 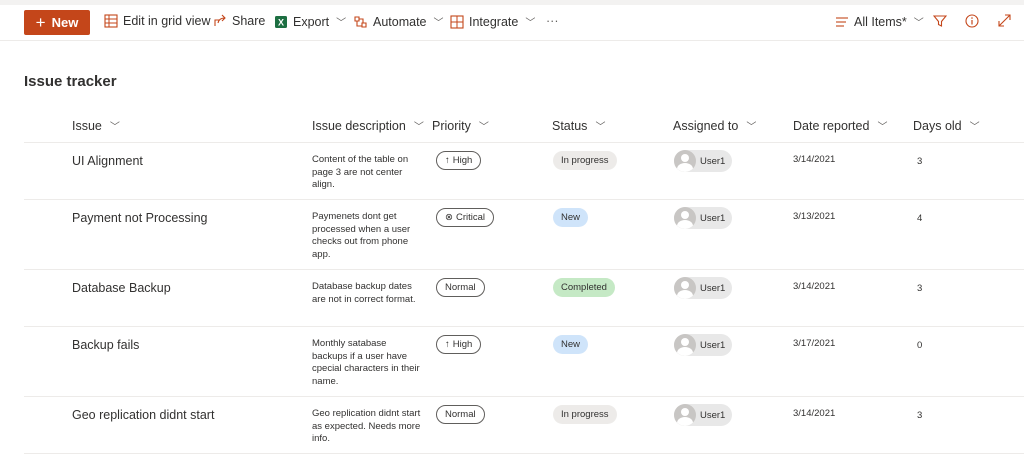 I want to click on view-selector: All Items* ﹀, so click(x=879, y=21).